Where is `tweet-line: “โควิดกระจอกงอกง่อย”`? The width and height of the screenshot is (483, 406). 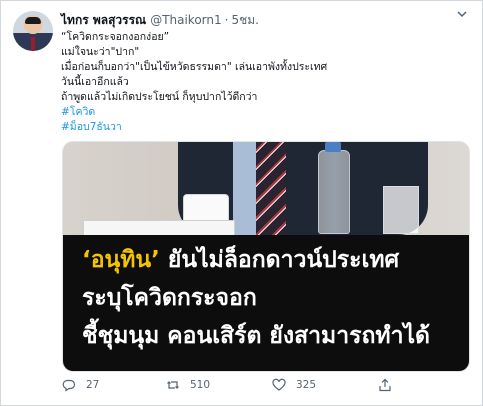 tweet-line: “โควิดกระจอกงอกง่อย” is located at coordinates (115, 37).